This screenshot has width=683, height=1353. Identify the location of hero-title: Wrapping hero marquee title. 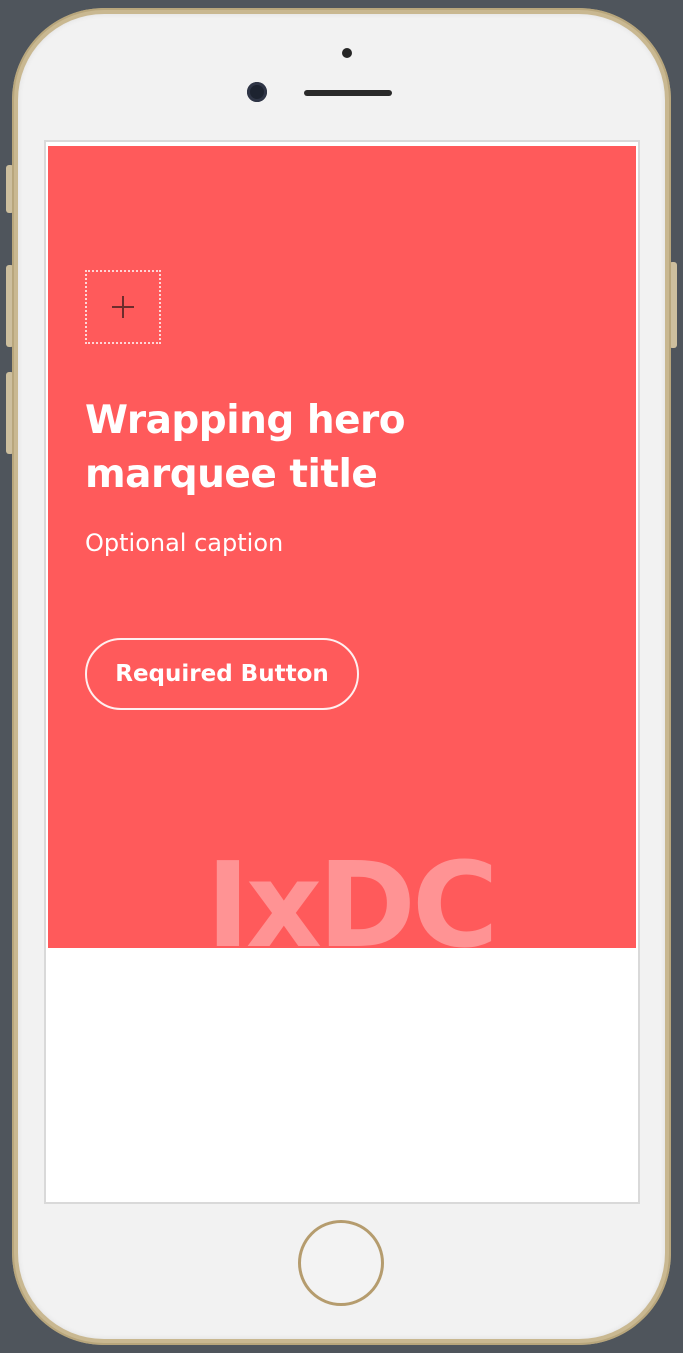
(245, 447).